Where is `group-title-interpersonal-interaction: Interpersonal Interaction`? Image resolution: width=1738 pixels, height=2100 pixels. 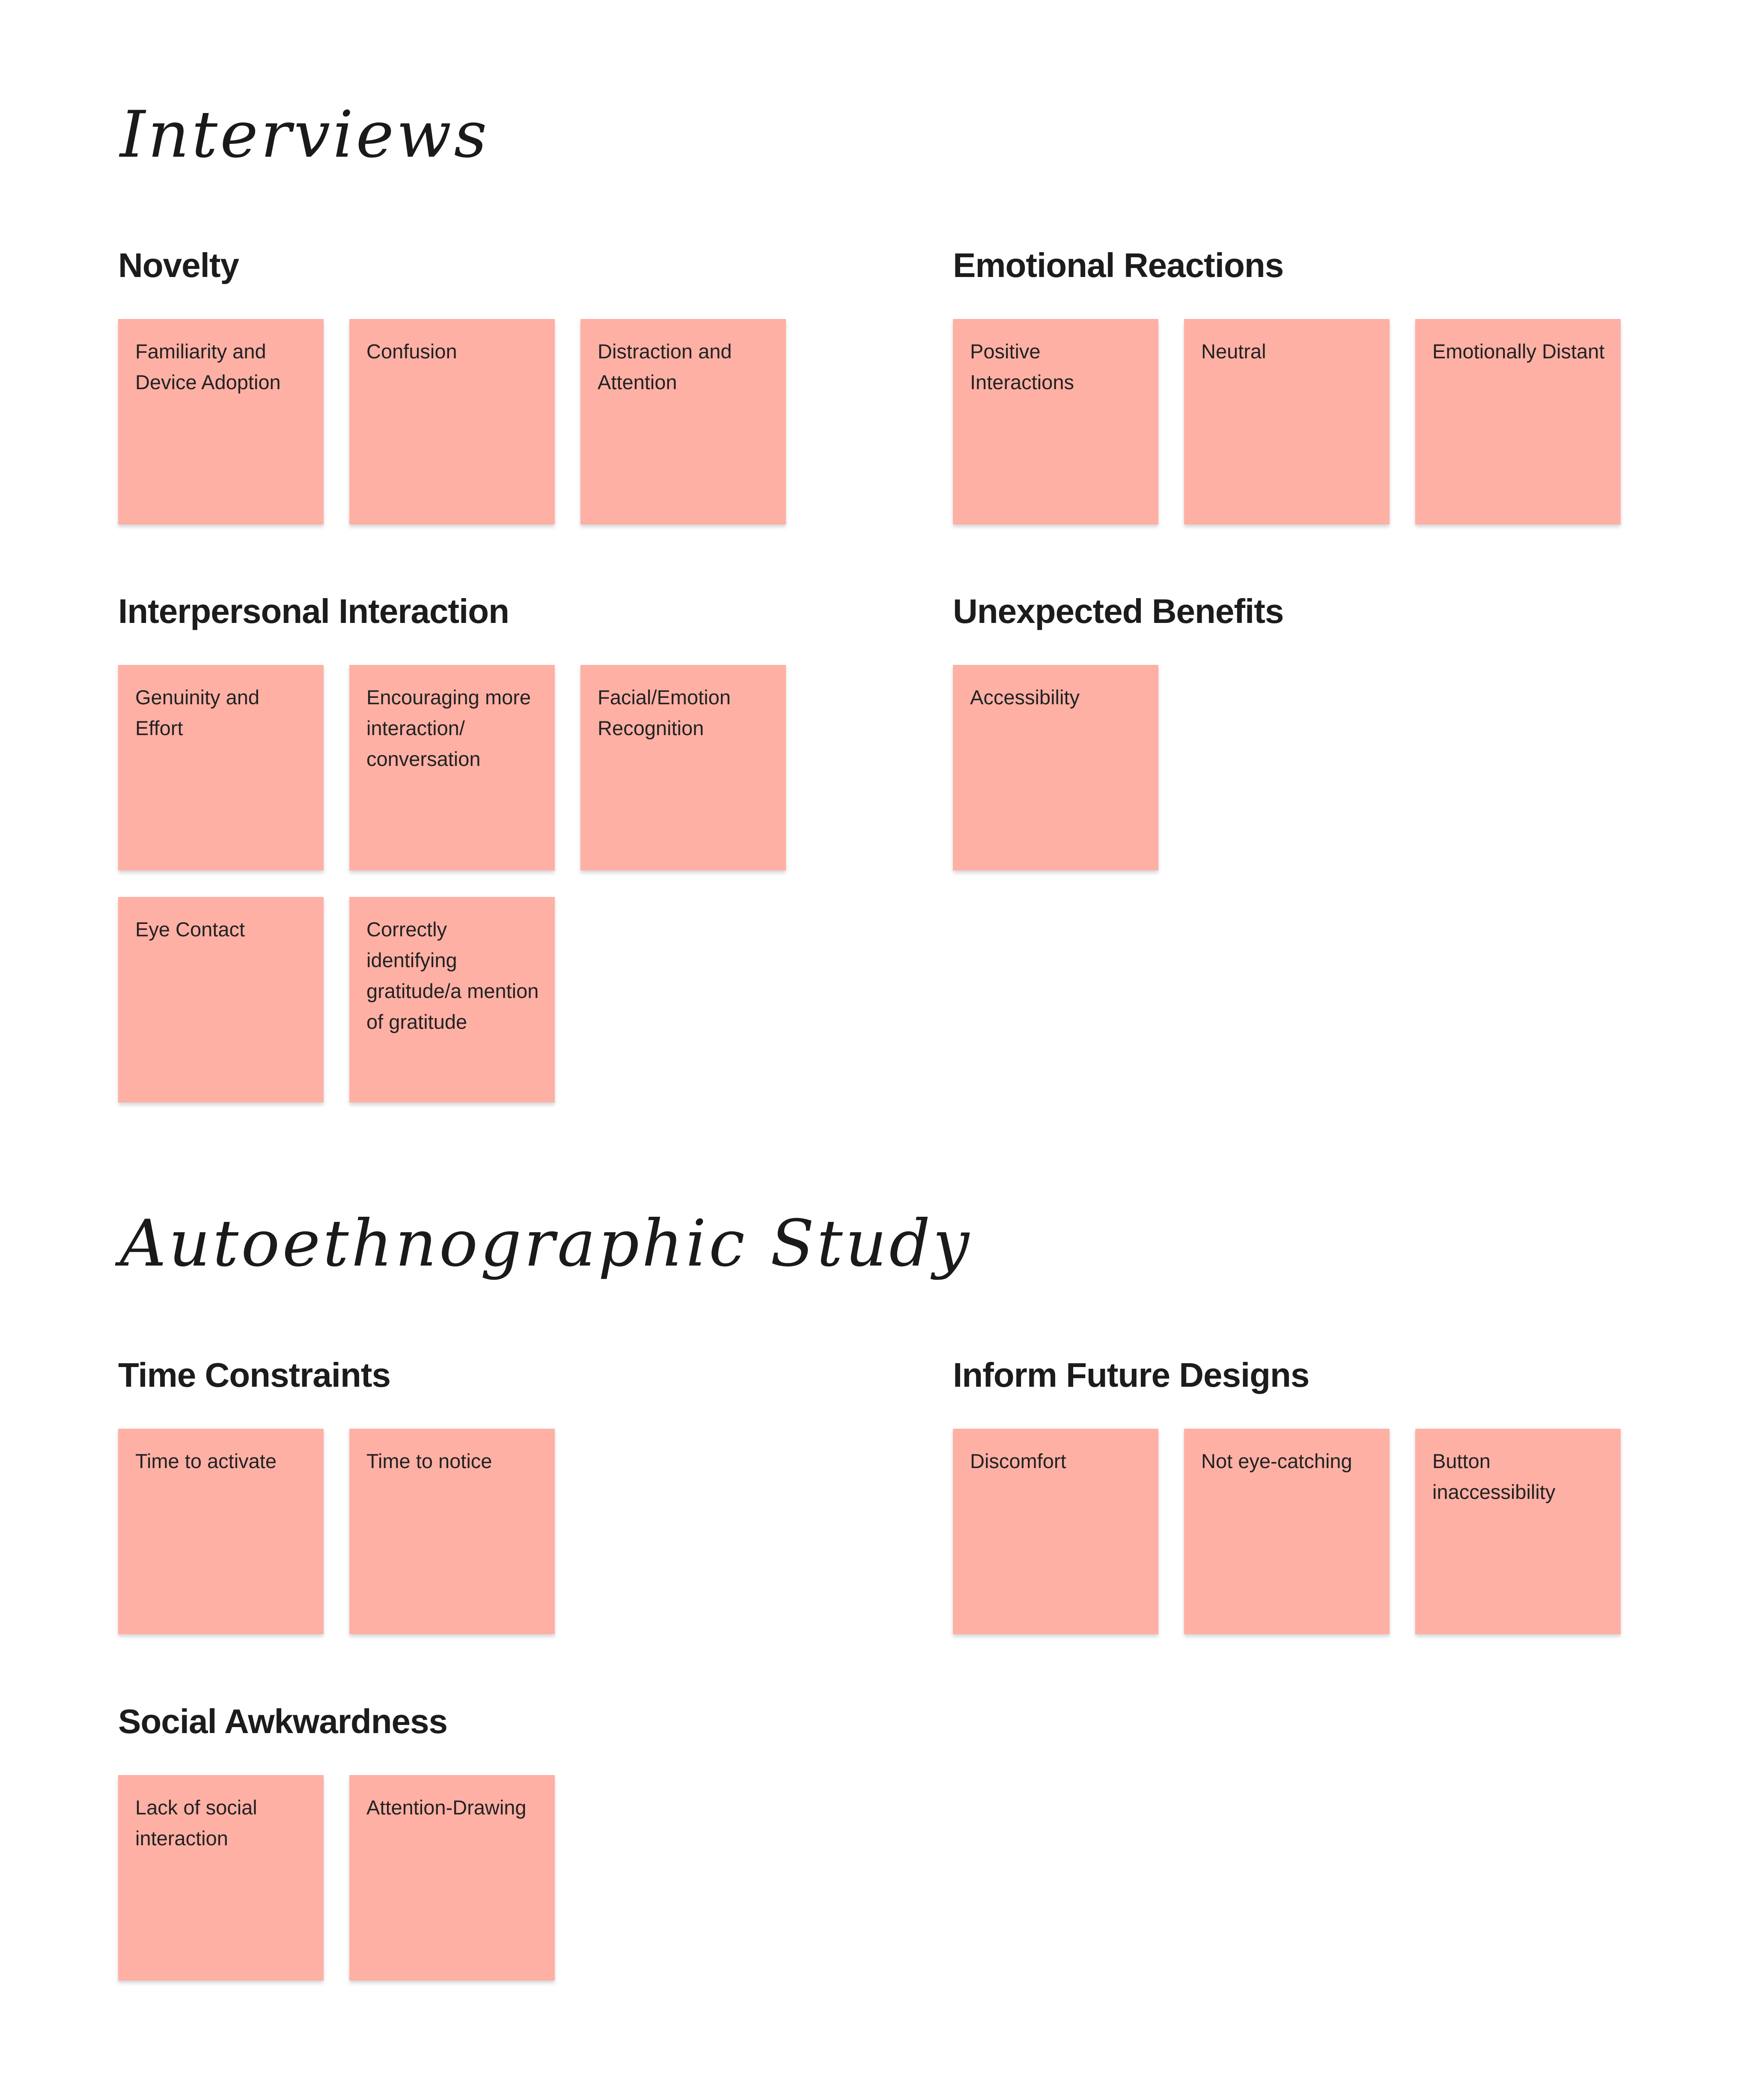
group-title-interpersonal-interaction: Interpersonal Interaction is located at coordinates (313, 611).